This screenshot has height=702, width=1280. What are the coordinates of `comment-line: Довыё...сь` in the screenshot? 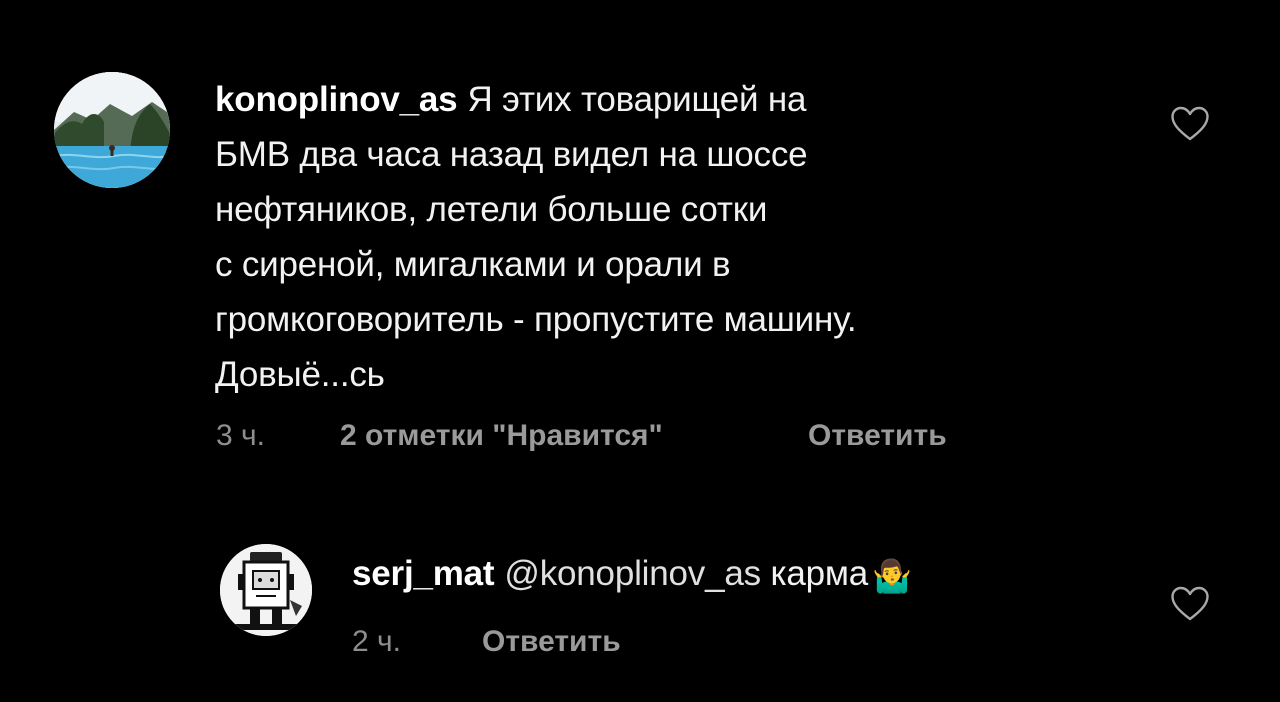 It's located at (300, 374).